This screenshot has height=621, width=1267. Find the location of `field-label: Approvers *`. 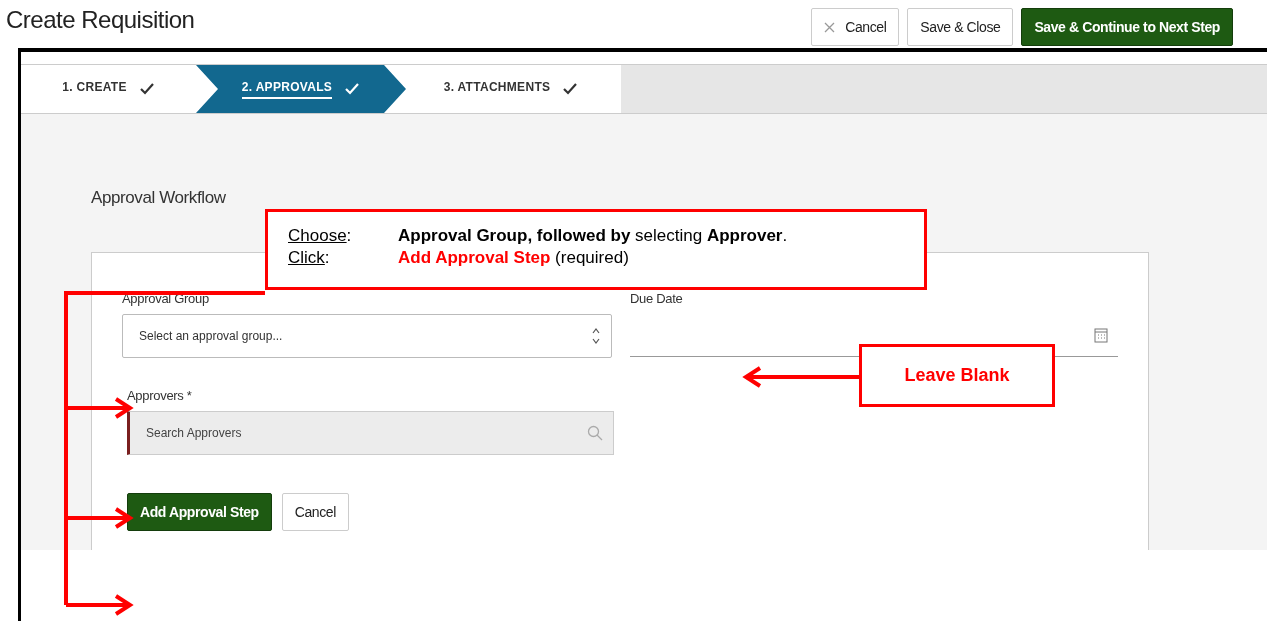

field-label: Approvers * is located at coordinates (160, 395).